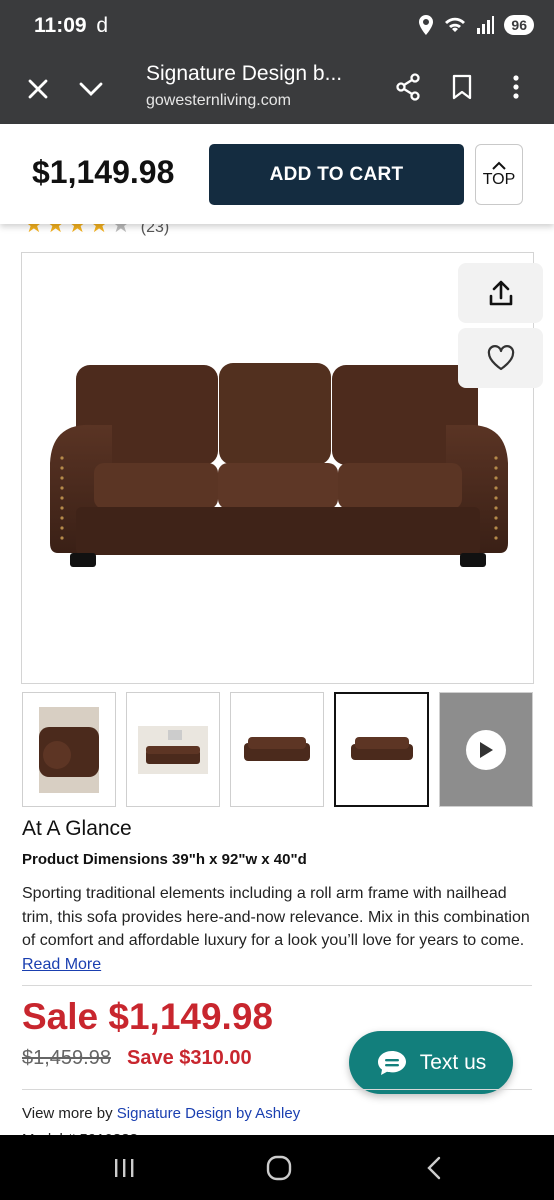 This screenshot has height=1200, width=554. I want to click on read-more-link: Read More, so click(61, 964).